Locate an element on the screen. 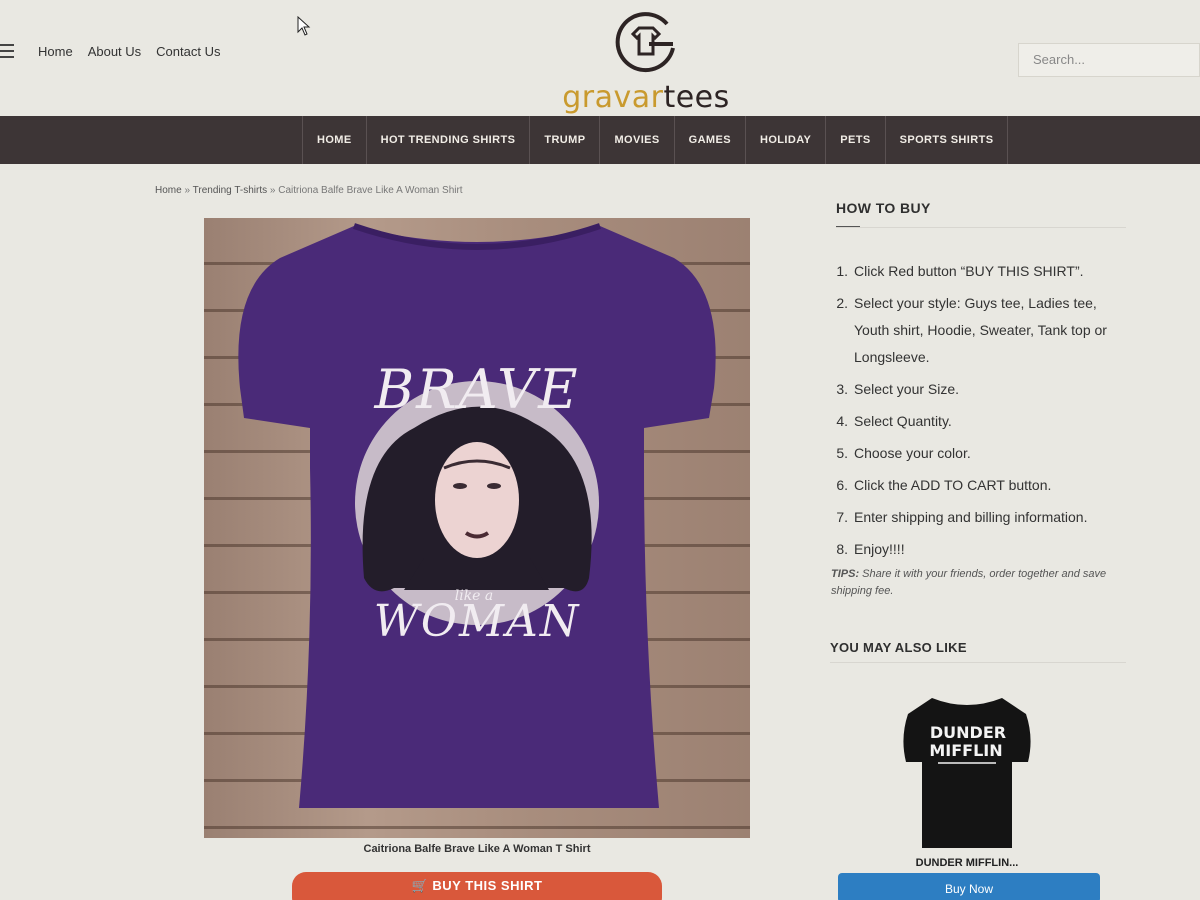  top-link-home: Home is located at coordinates (55, 51).